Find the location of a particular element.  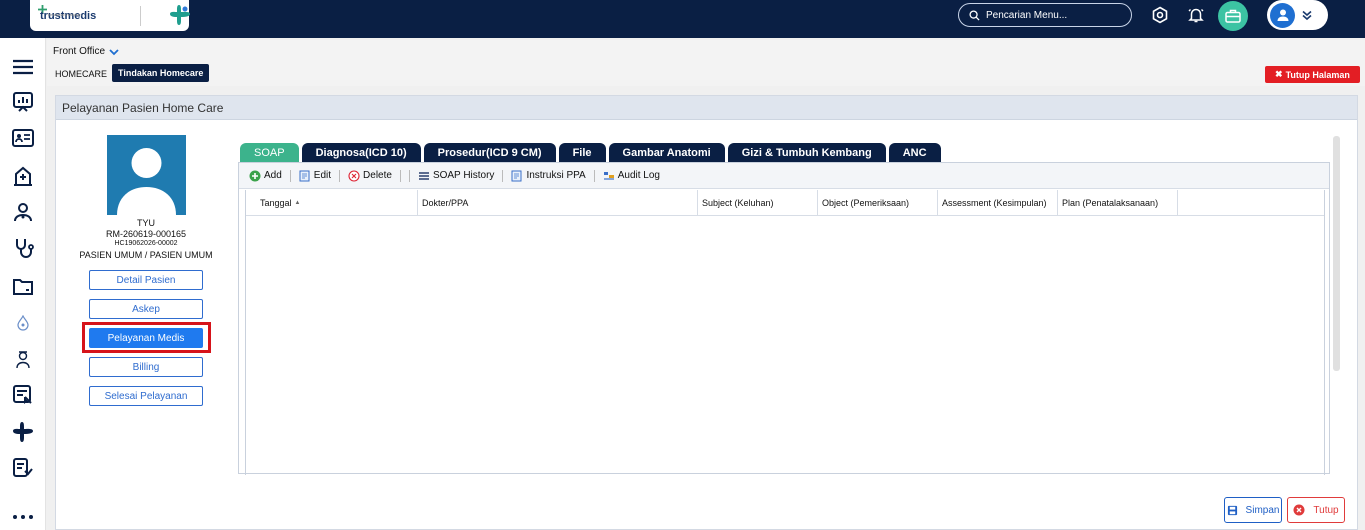

add-icon is located at coordinates (255, 175).